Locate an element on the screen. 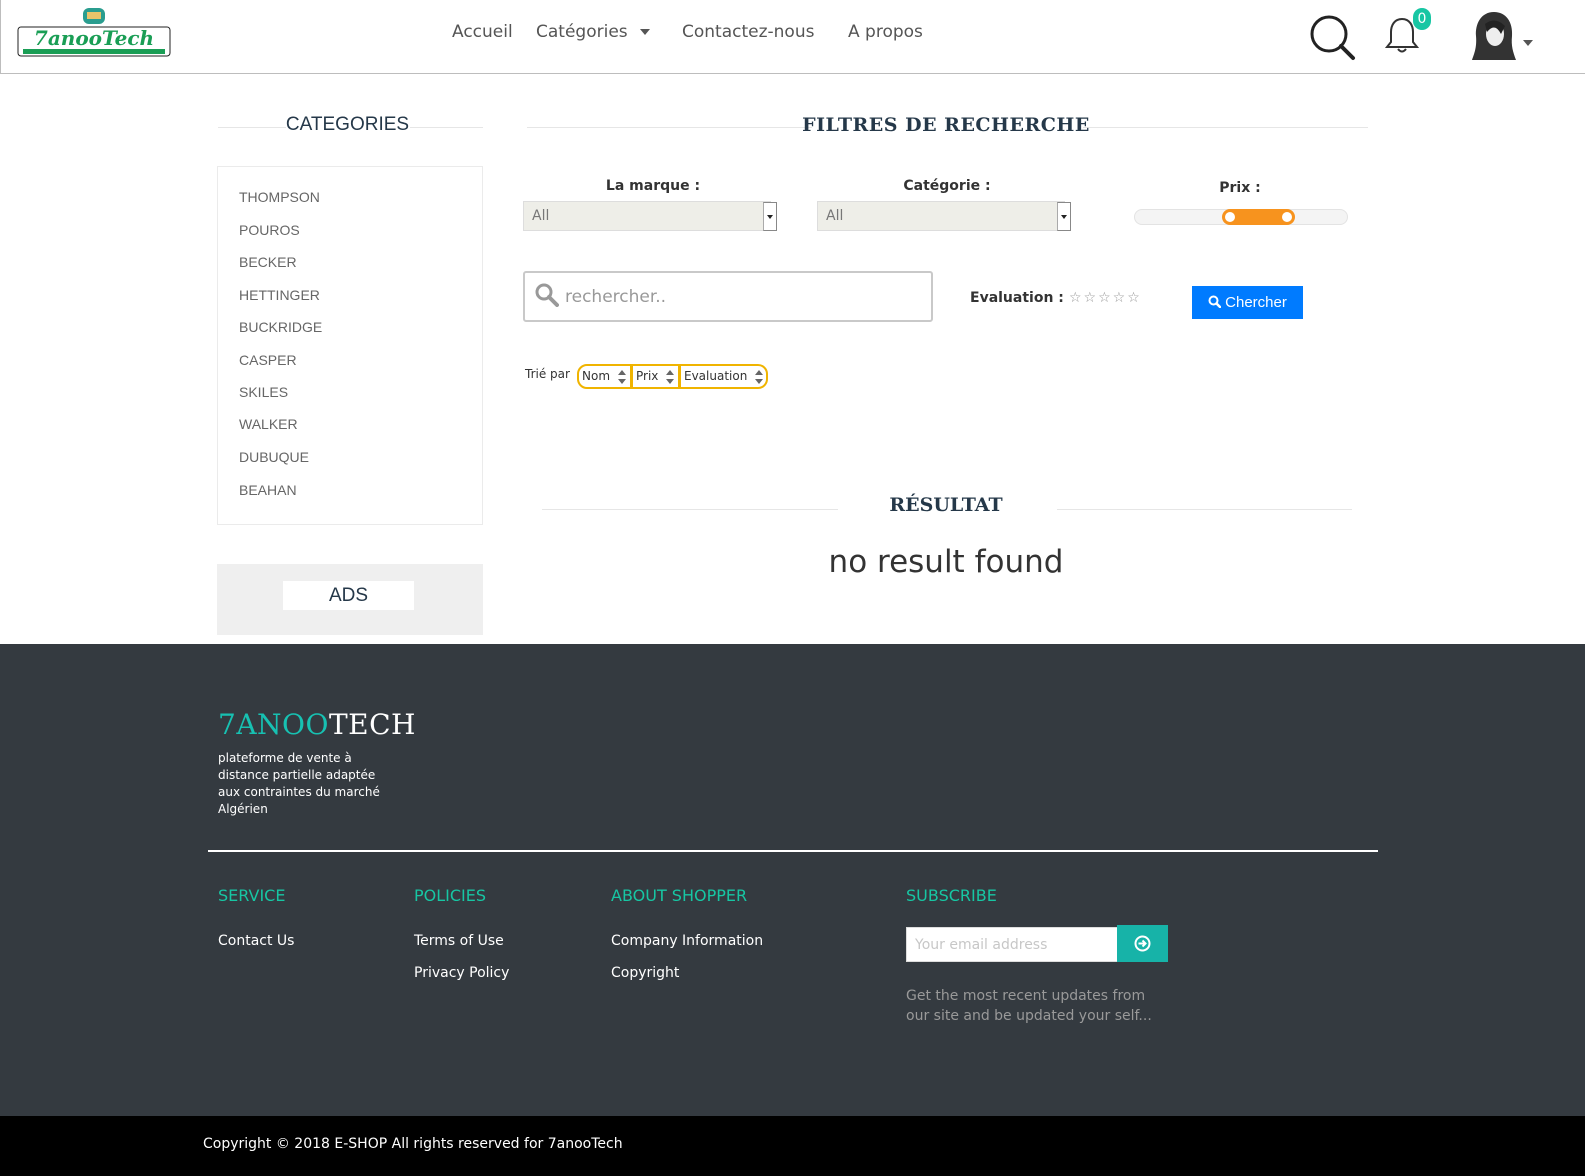  footer-link-contact: Contact Us is located at coordinates (256, 941).